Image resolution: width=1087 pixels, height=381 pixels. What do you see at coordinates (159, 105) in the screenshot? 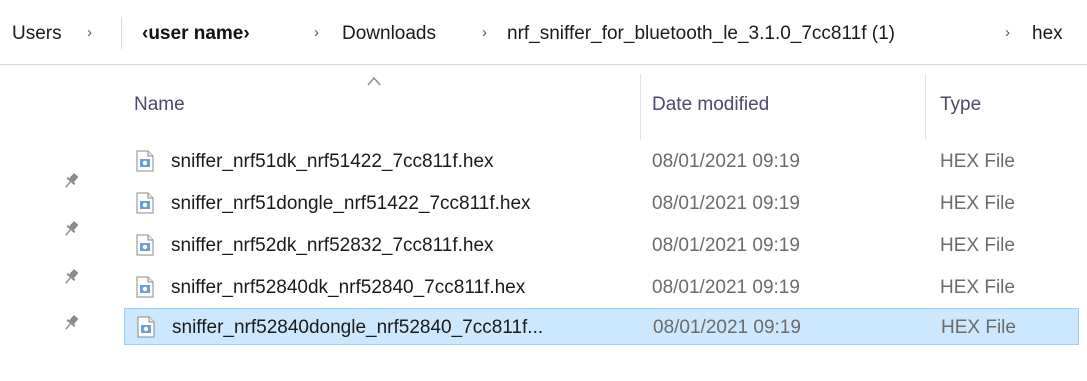
I see `column-header-name: Name` at bounding box center [159, 105].